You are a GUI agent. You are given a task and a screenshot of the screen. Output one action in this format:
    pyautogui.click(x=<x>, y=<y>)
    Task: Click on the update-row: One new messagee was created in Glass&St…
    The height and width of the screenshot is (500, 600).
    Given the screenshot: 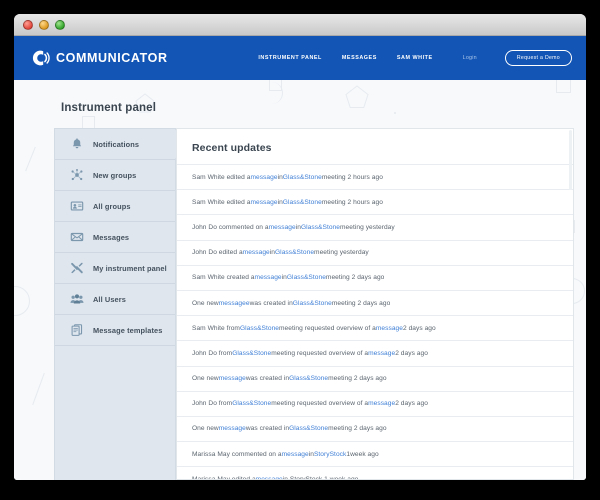 What is the action you would take?
    pyautogui.click(x=375, y=302)
    